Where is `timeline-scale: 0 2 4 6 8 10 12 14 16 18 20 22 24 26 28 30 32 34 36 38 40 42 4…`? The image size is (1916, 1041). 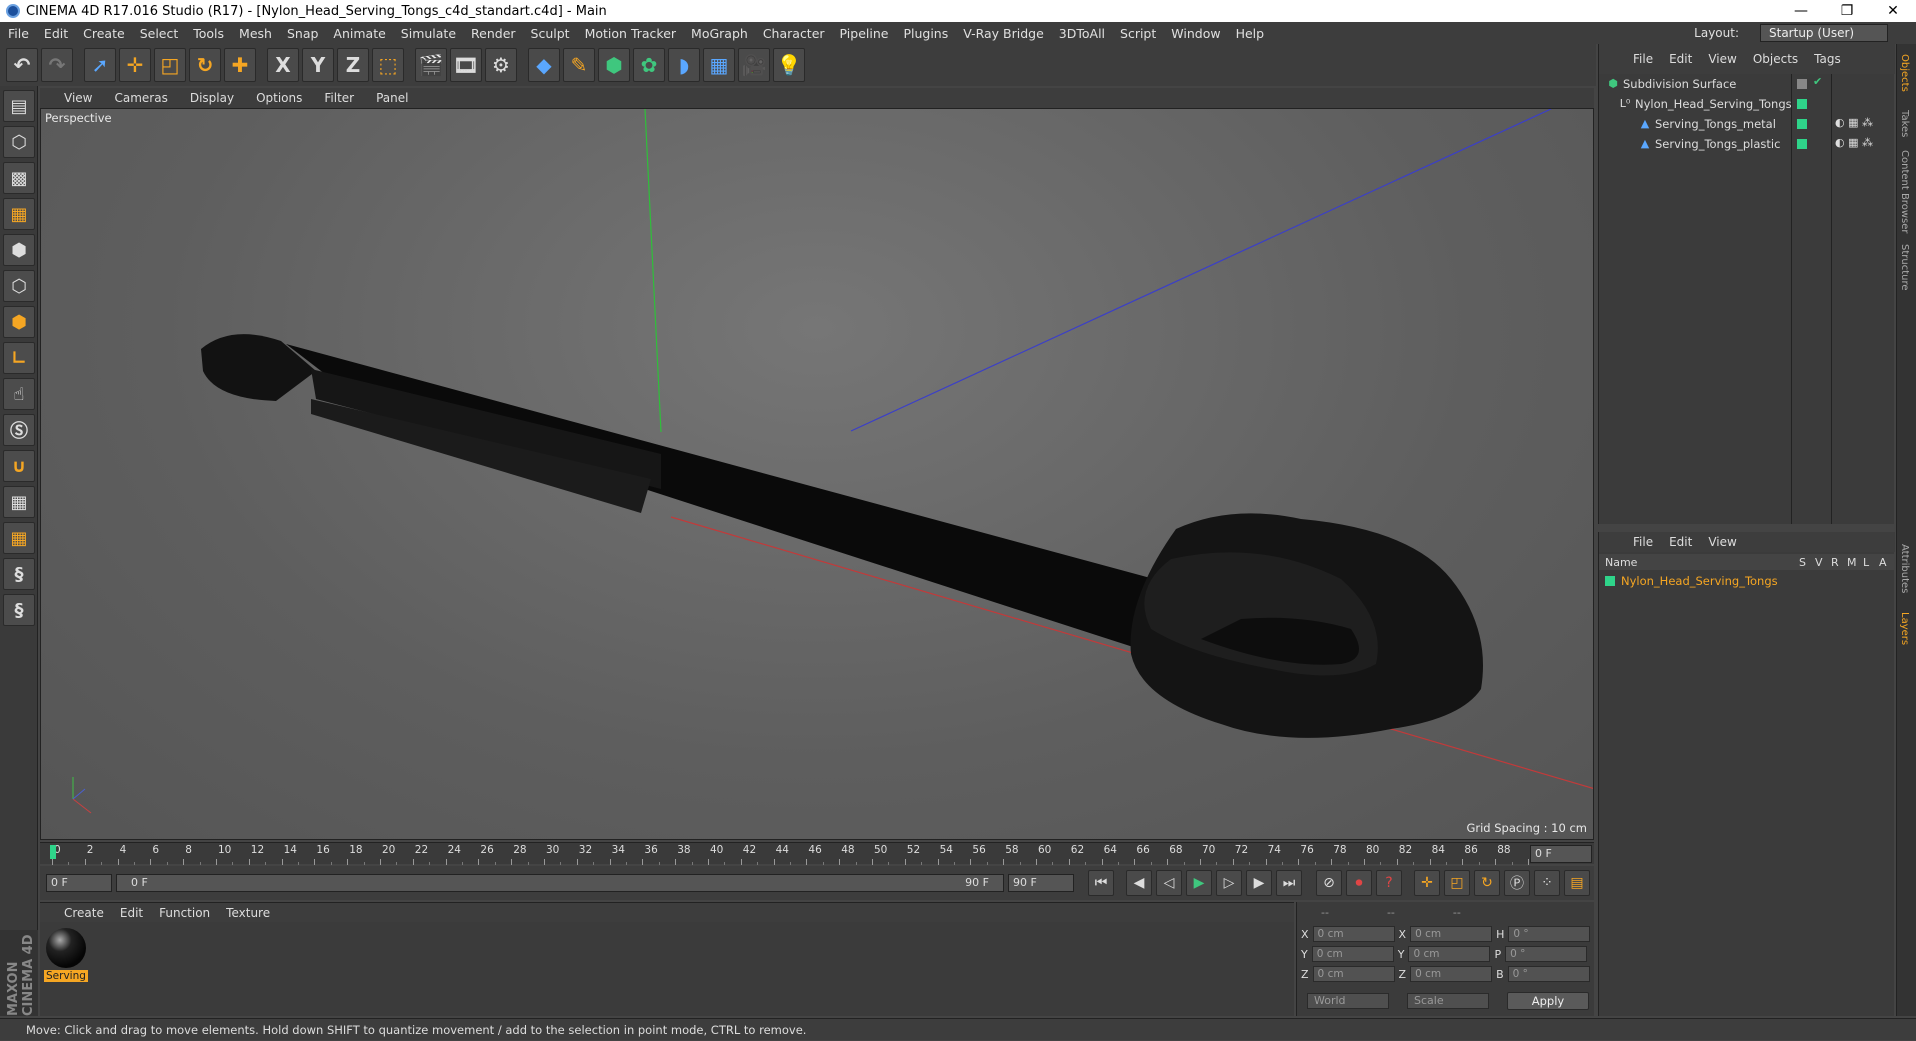 timeline-scale: 0 2 4 6 8 10 12 14 16 18 20 22 24 26 28 30 32 34 36 38 40 42 4… is located at coordinates (796, 854).